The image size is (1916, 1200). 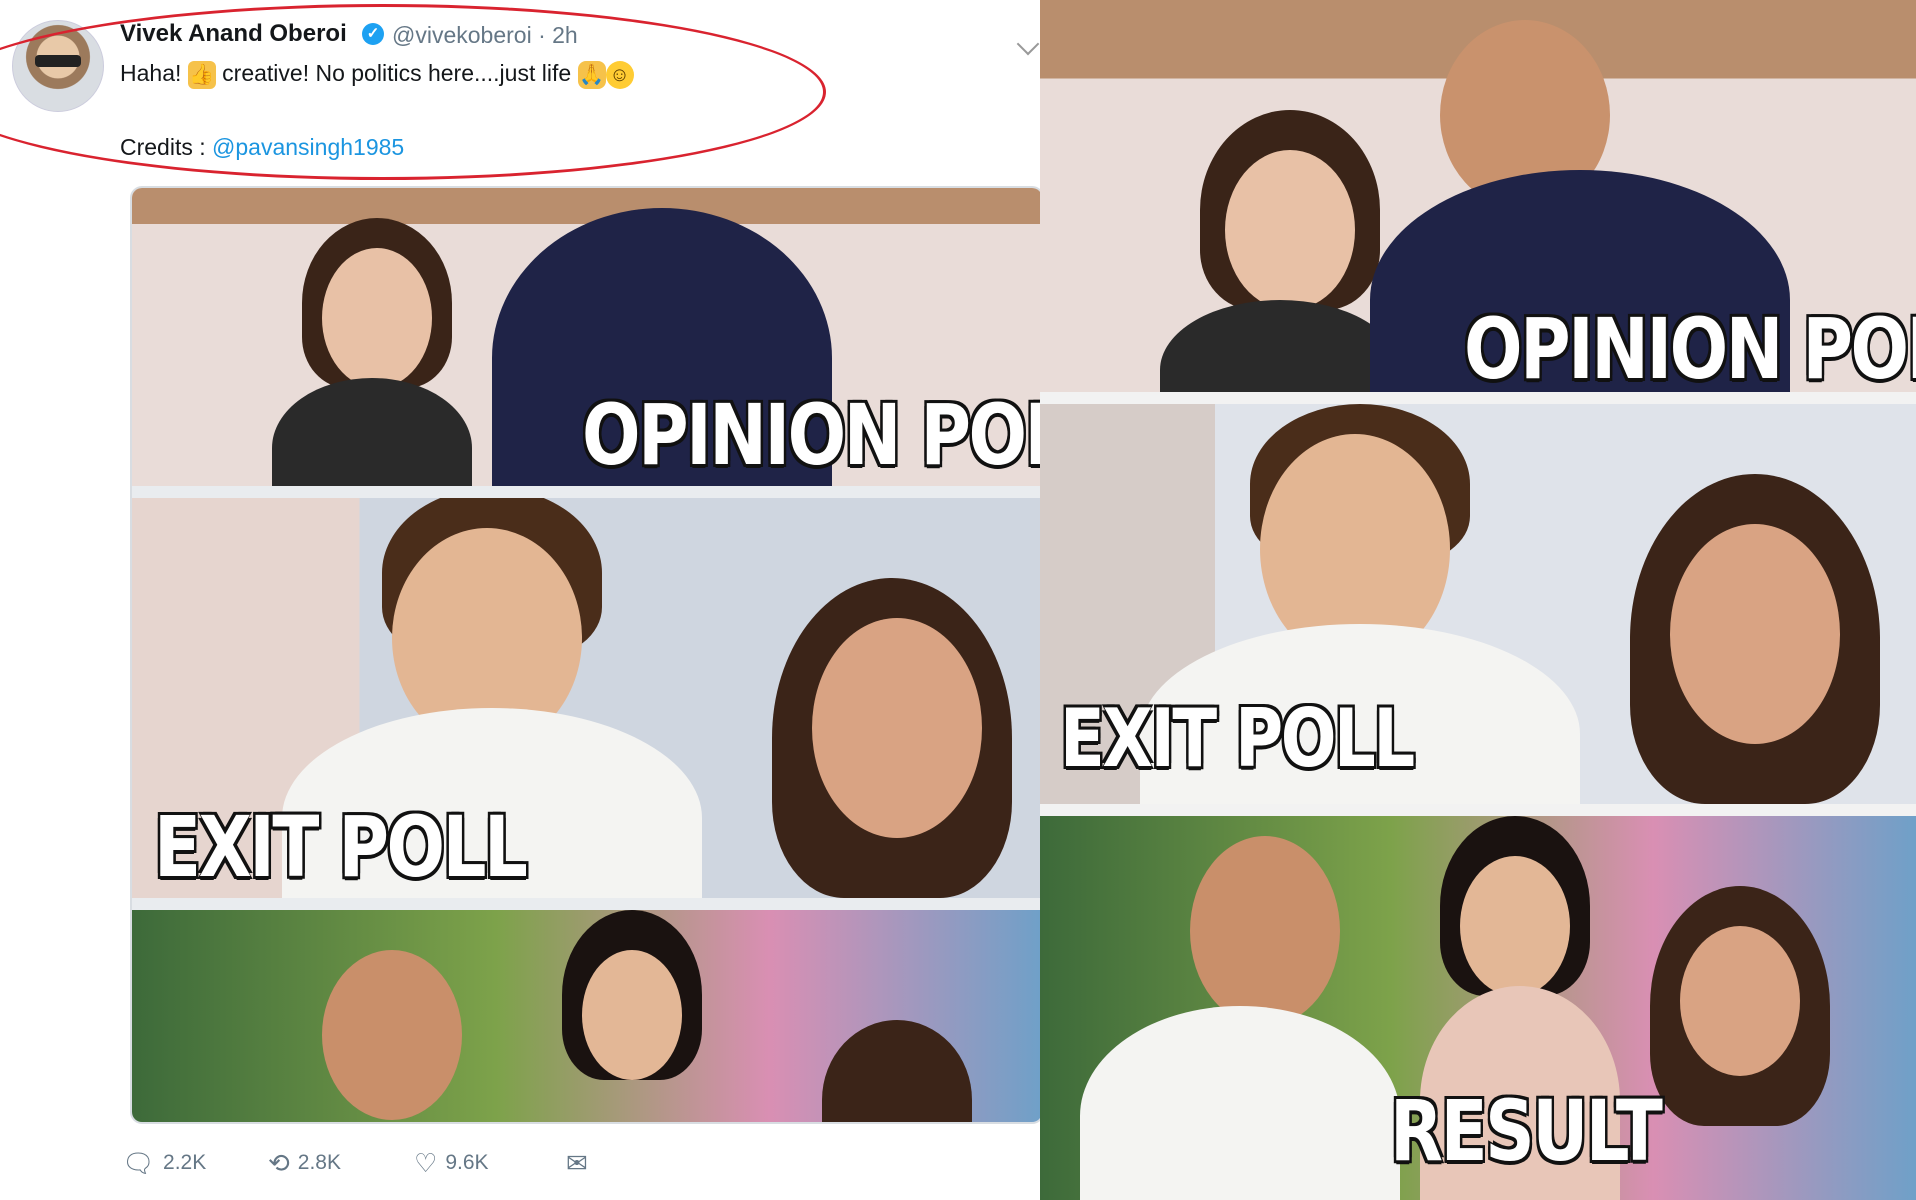 What do you see at coordinates (308, 147) in the screenshot?
I see `credits-mention-link: @pavansingh1985` at bounding box center [308, 147].